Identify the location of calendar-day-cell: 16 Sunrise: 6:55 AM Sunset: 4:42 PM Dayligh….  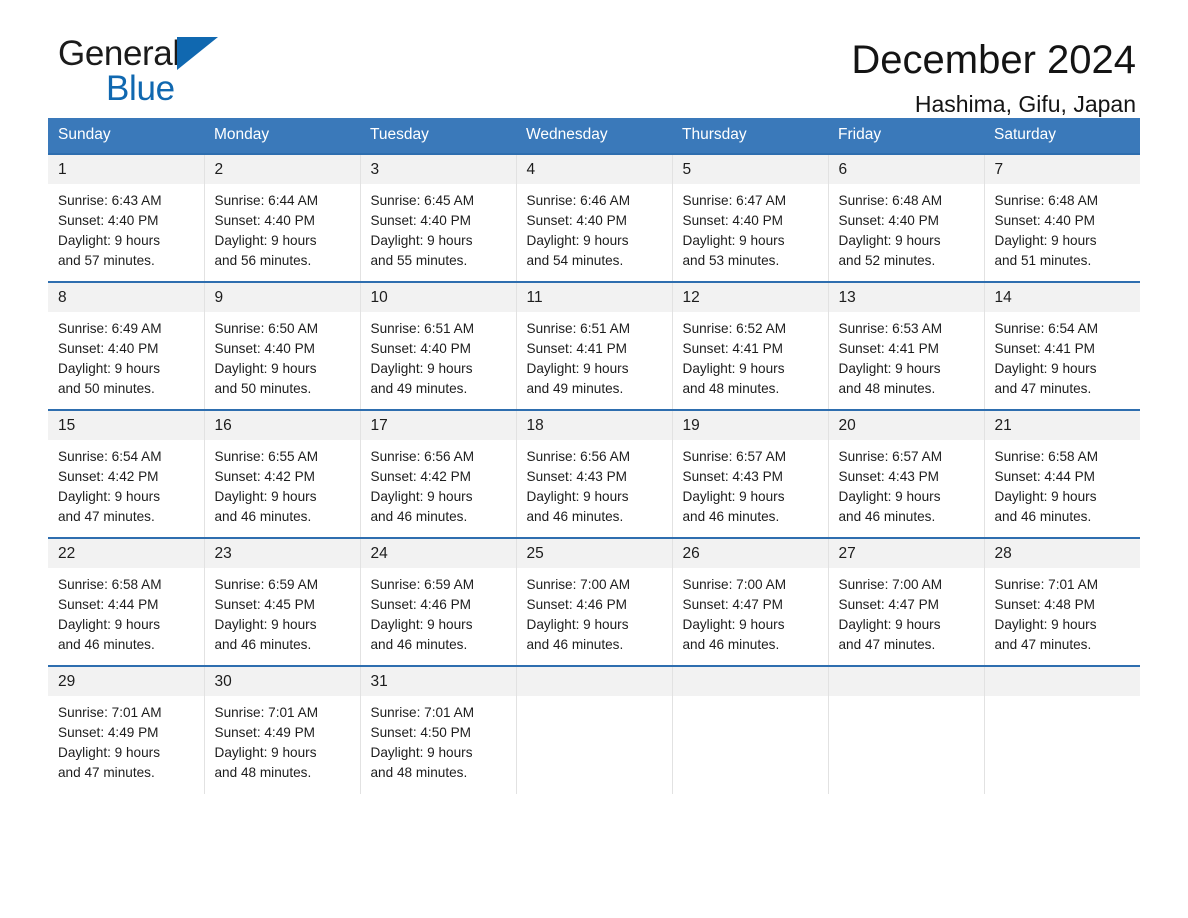
(282, 473).